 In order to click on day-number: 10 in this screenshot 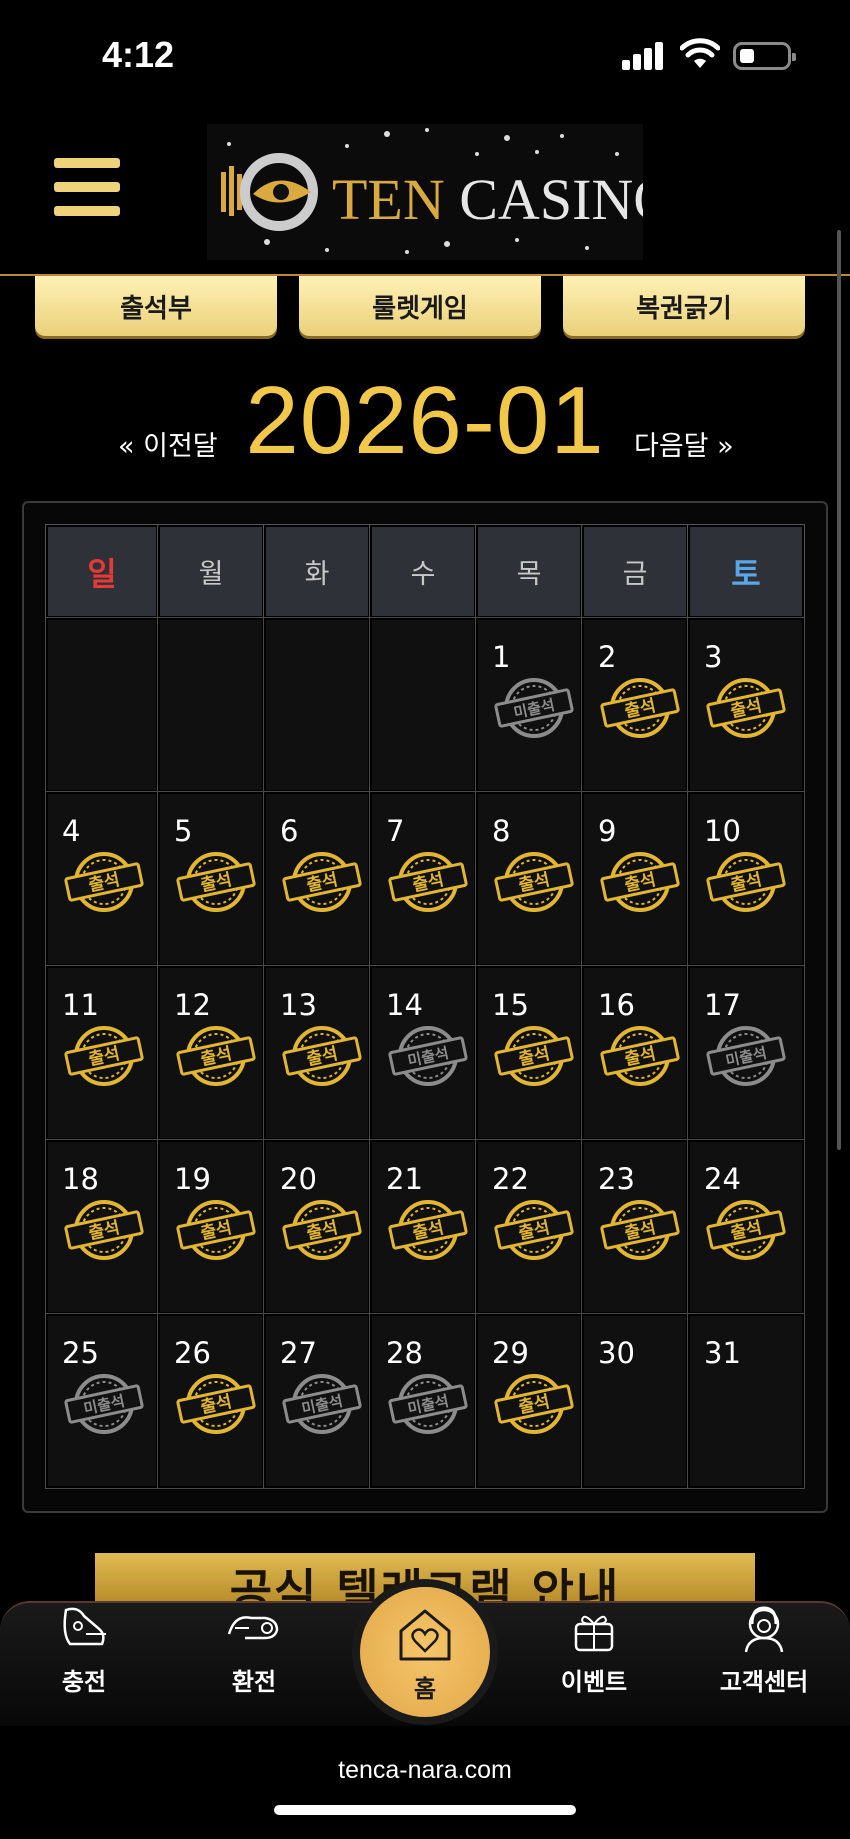, I will do `click(722, 831)`.